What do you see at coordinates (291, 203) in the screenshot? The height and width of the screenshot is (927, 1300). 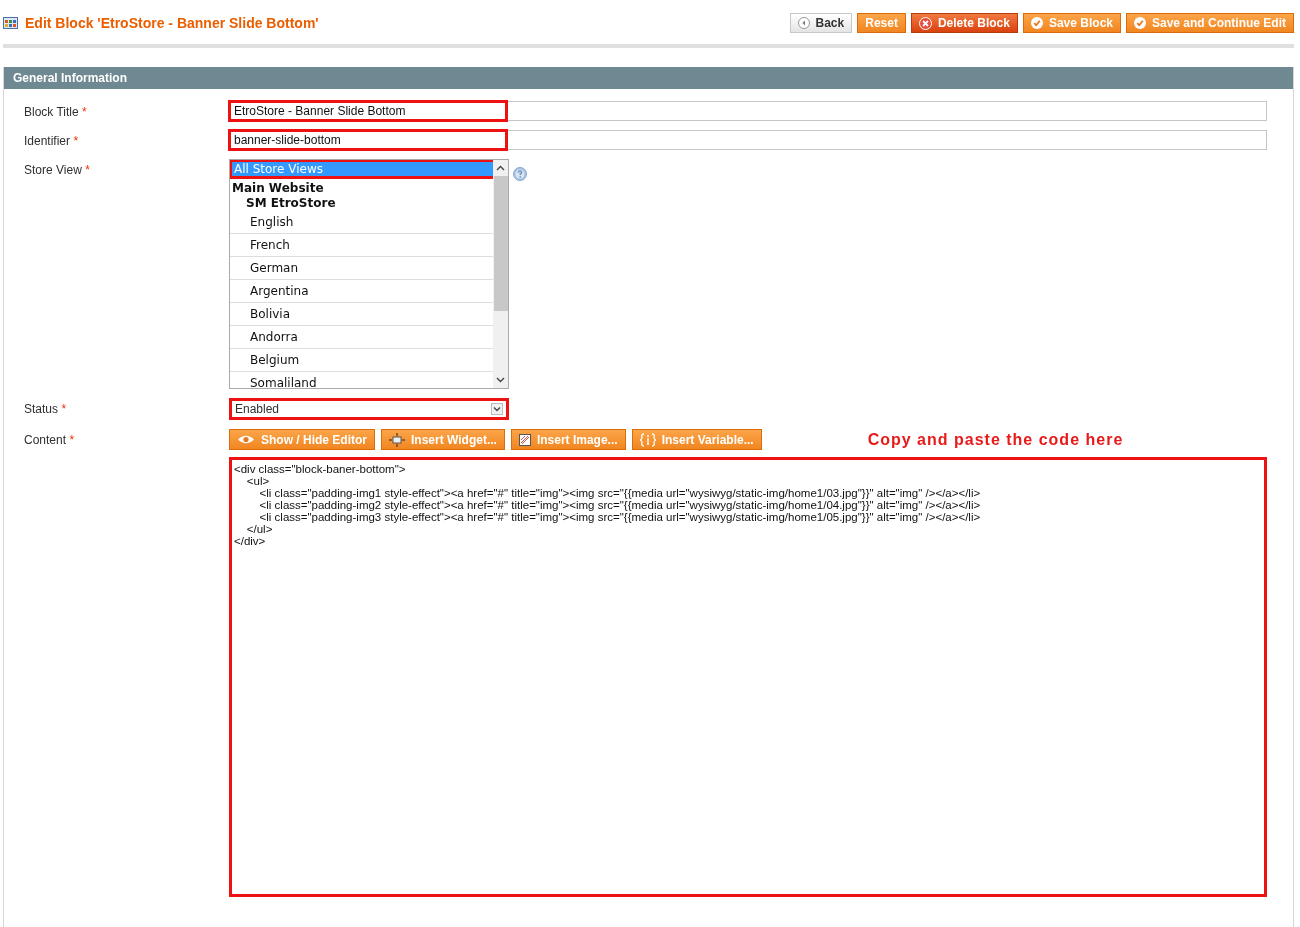 I see `list-group-label: SM EtroStore` at bounding box center [291, 203].